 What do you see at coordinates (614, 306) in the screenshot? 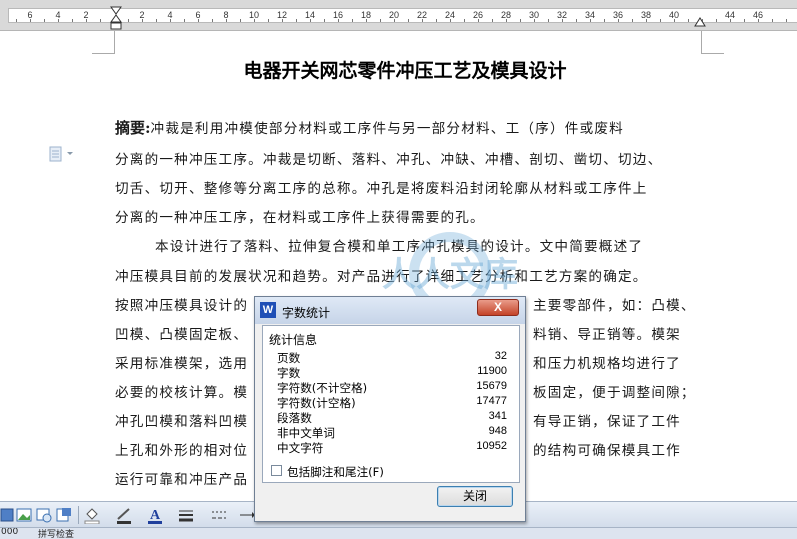
I see `body-line-tail: 主要零部件，如：凸模、` at bounding box center [614, 306].